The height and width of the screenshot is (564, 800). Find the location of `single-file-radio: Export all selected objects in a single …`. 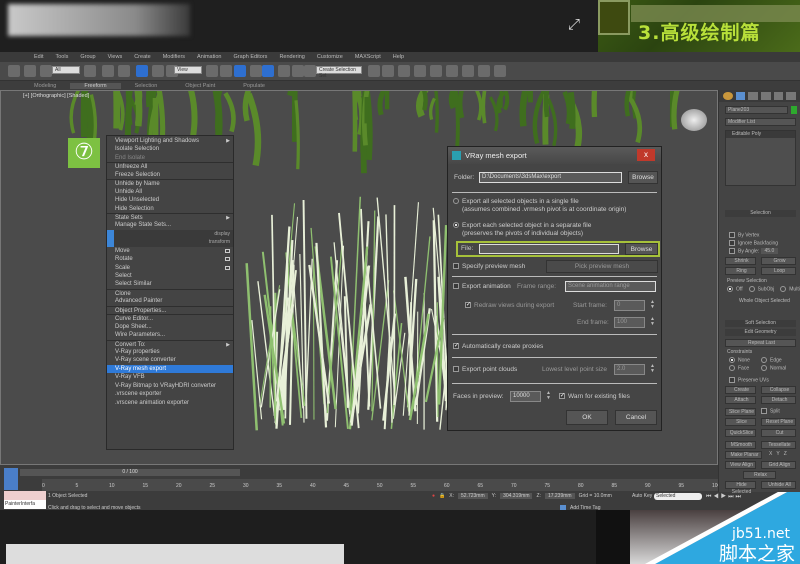

single-file-radio: Export all selected objects in a single … is located at coordinates (539, 206).